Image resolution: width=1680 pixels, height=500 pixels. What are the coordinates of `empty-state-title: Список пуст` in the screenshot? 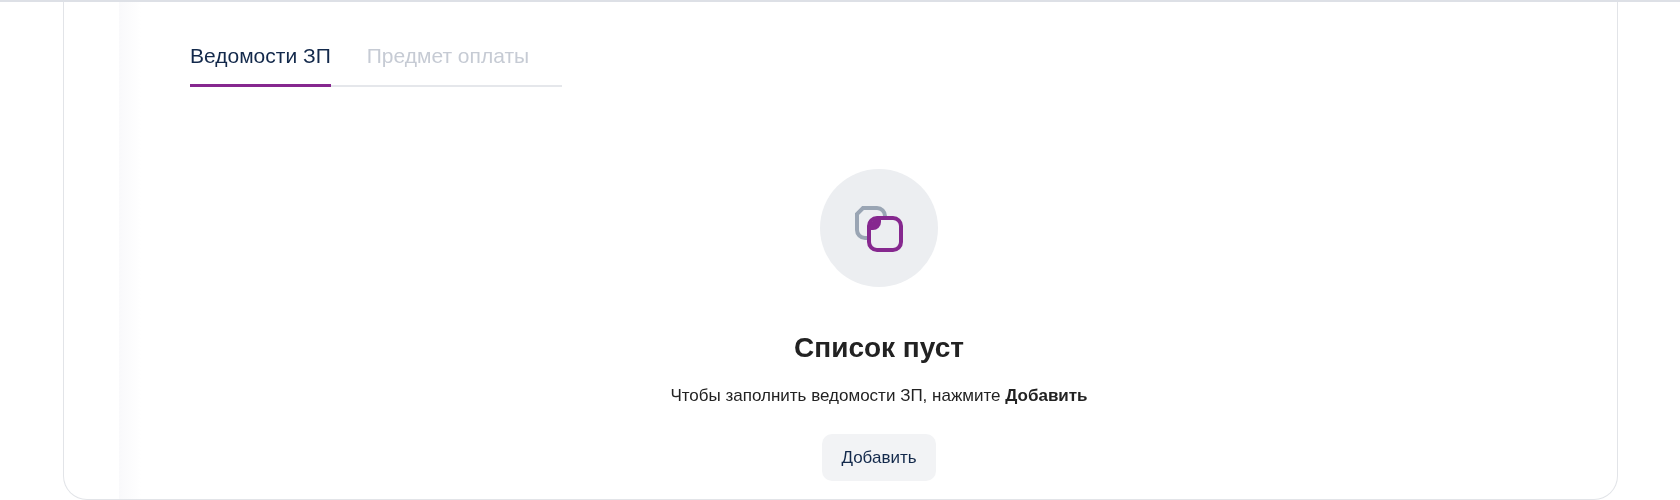 It's located at (879, 347).